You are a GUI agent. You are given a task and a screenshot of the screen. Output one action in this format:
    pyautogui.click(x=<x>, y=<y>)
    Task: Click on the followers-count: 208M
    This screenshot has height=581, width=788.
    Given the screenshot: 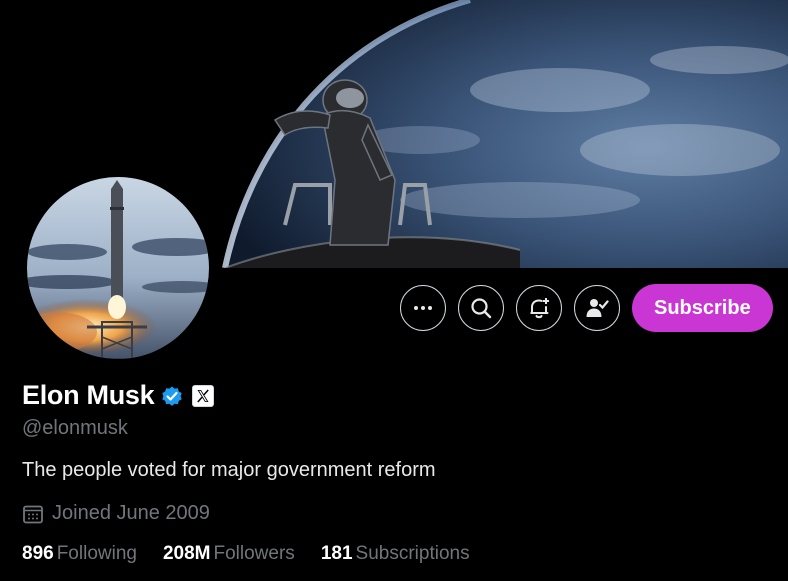 What is the action you would take?
    pyautogui.click(x=186, y=553)
    